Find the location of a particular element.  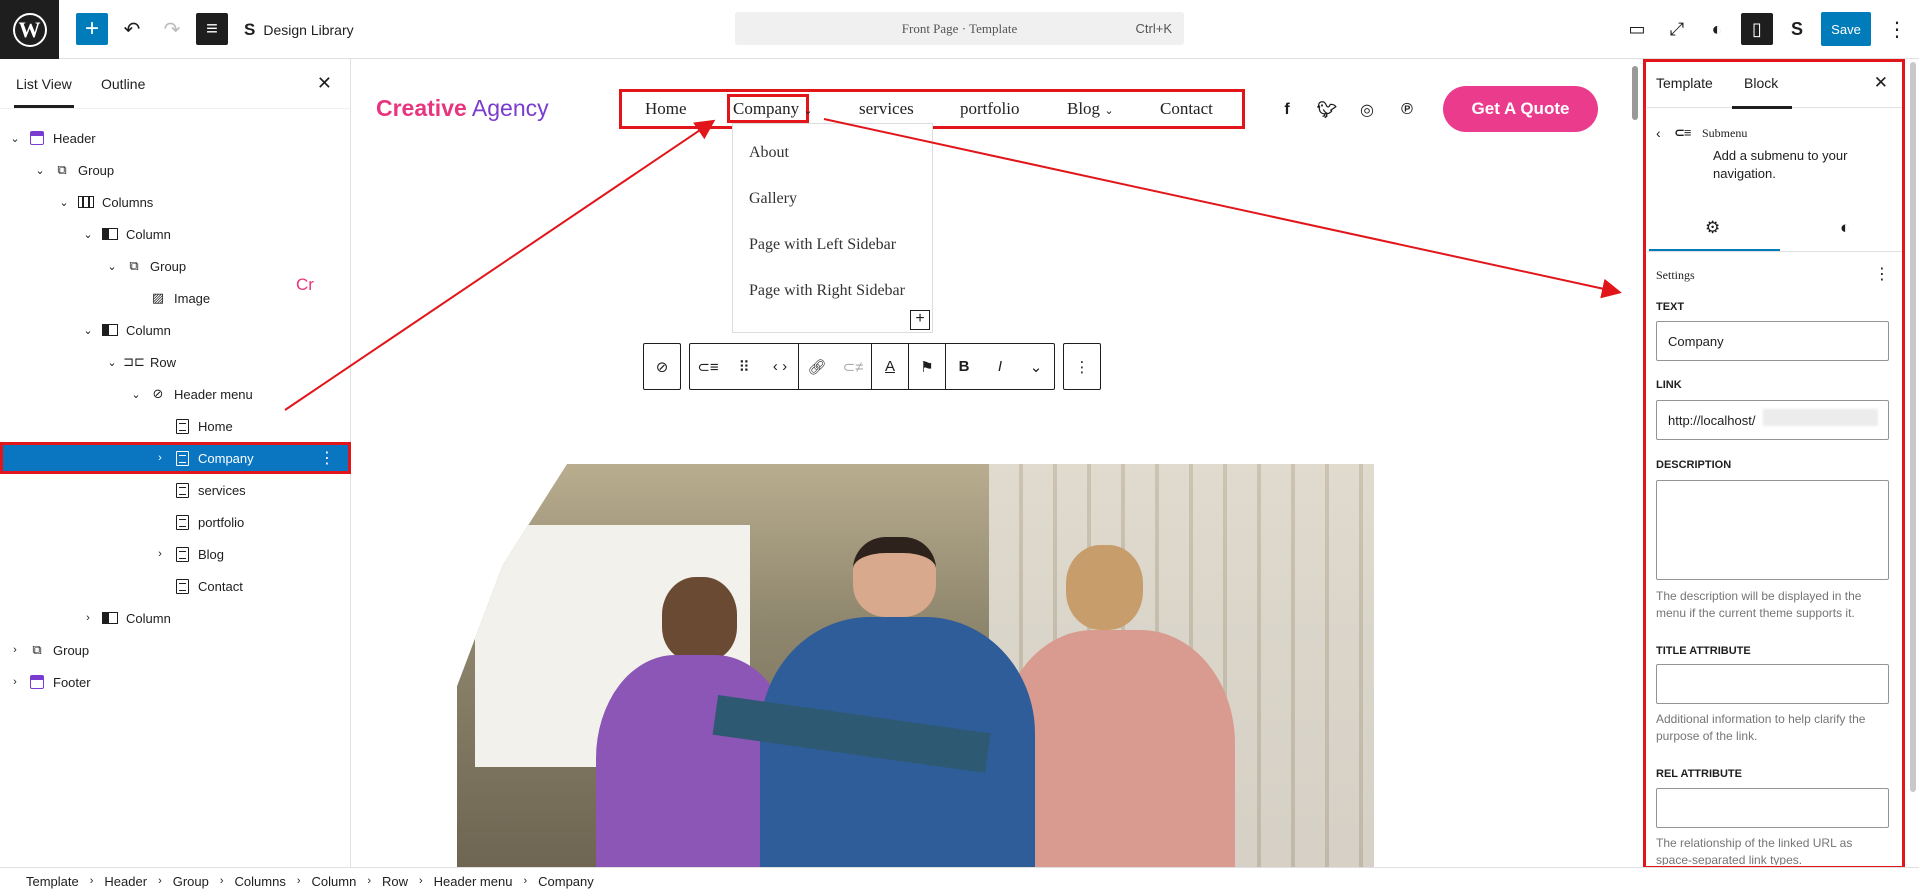

add-submenu-item-icon: + is located at coordinates (920, 320).